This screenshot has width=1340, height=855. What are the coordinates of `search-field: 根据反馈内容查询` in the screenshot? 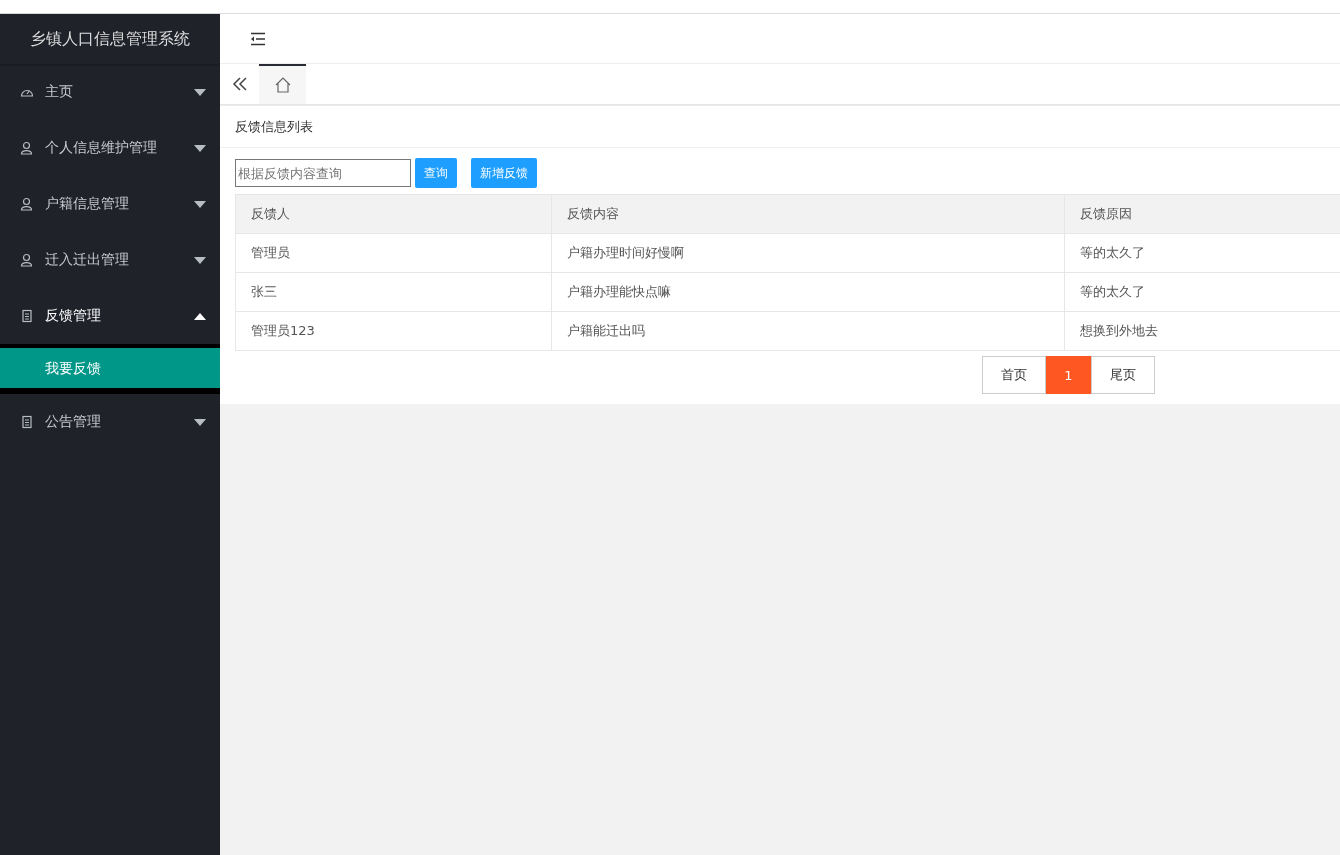 It's located at (323, 173).